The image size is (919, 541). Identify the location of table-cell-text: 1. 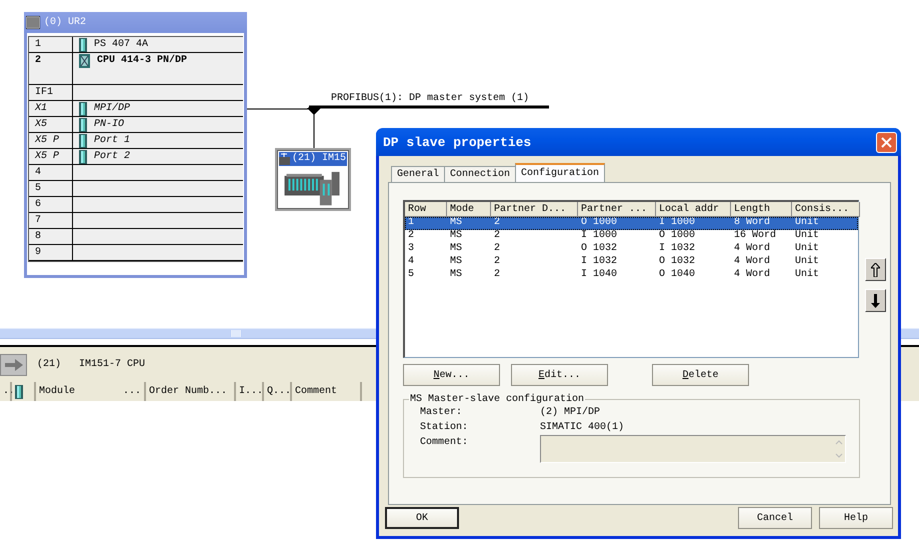
(411, 223).